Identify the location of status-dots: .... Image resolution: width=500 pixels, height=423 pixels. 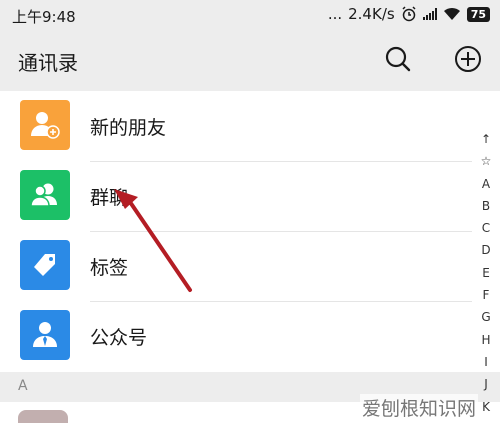
(335, 14).